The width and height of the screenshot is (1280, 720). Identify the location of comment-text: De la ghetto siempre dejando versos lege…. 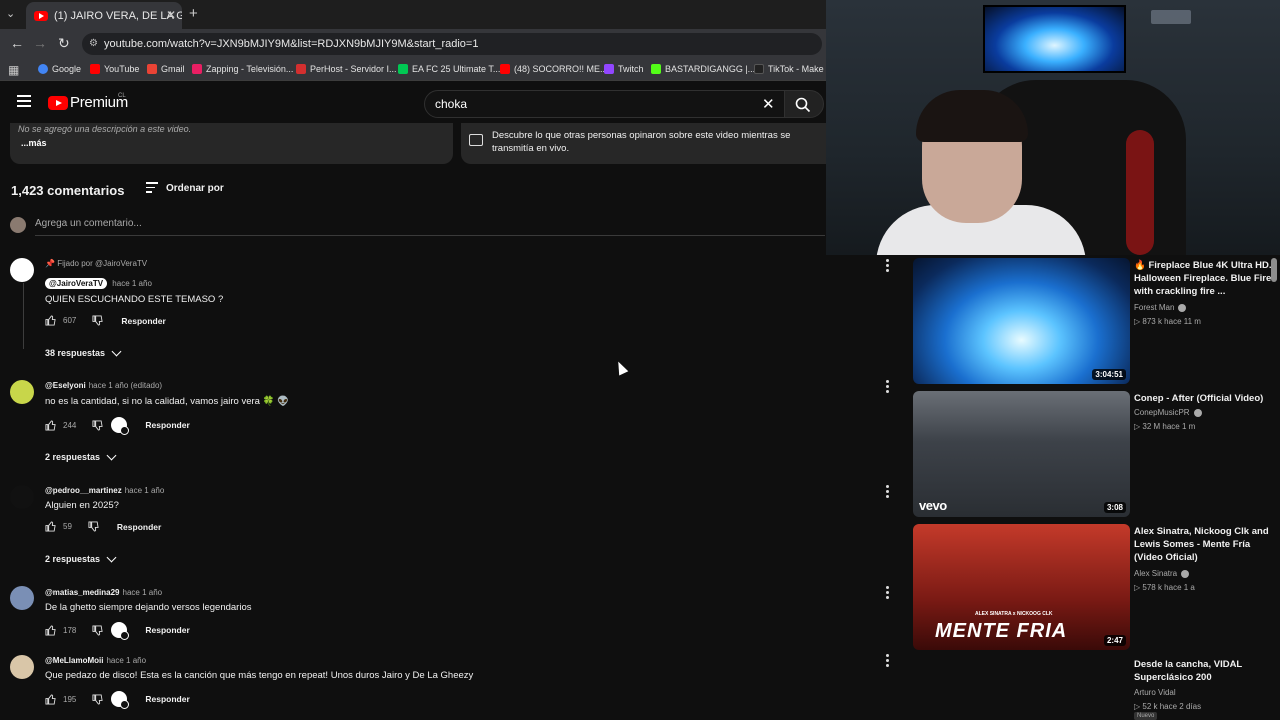
(148, 607).